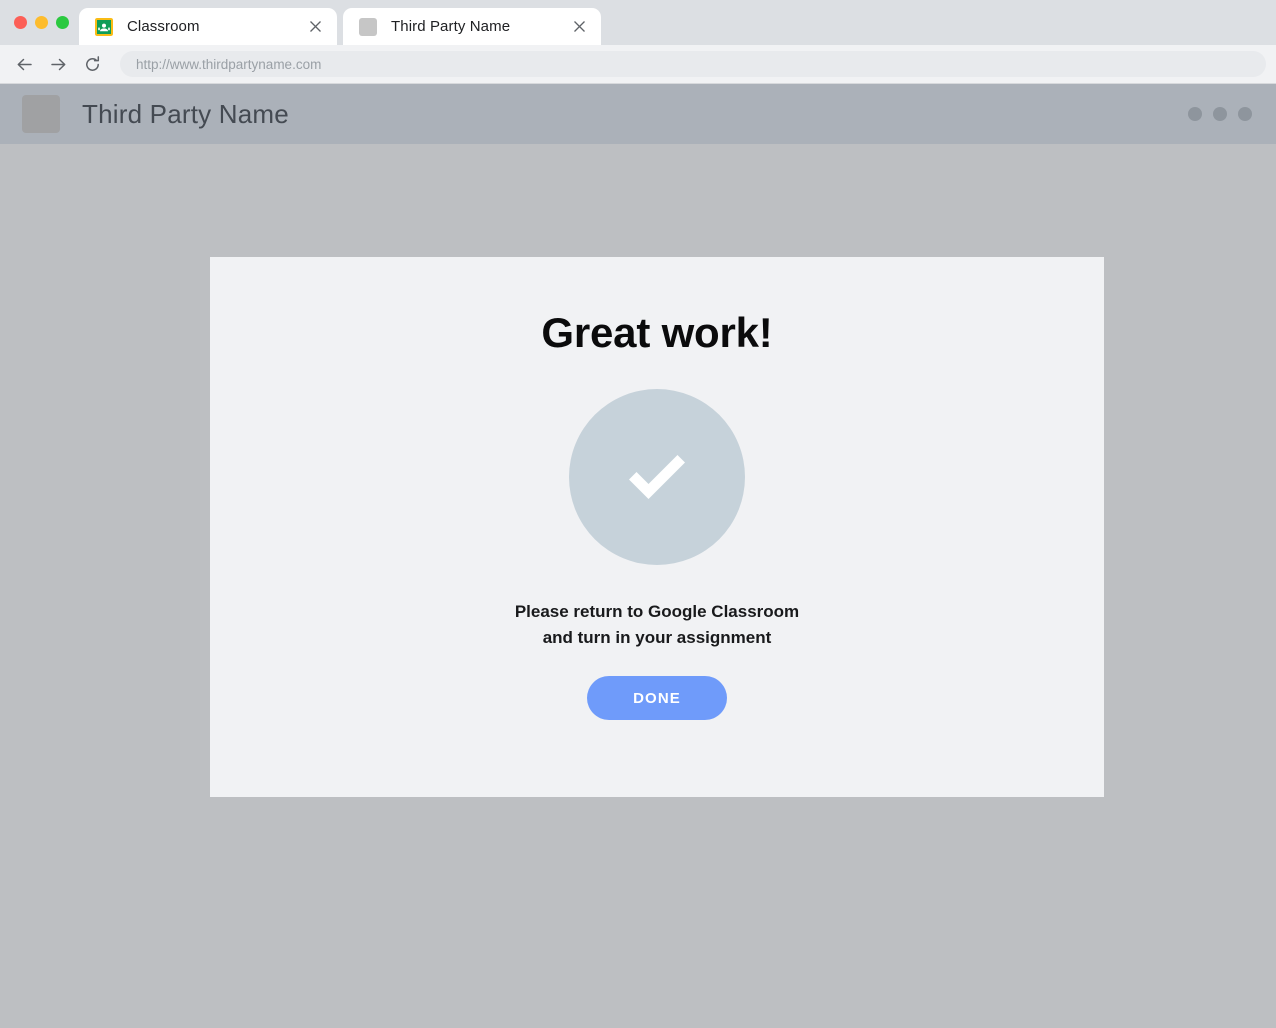  I want to click on close-window-button, so click(20, 22).